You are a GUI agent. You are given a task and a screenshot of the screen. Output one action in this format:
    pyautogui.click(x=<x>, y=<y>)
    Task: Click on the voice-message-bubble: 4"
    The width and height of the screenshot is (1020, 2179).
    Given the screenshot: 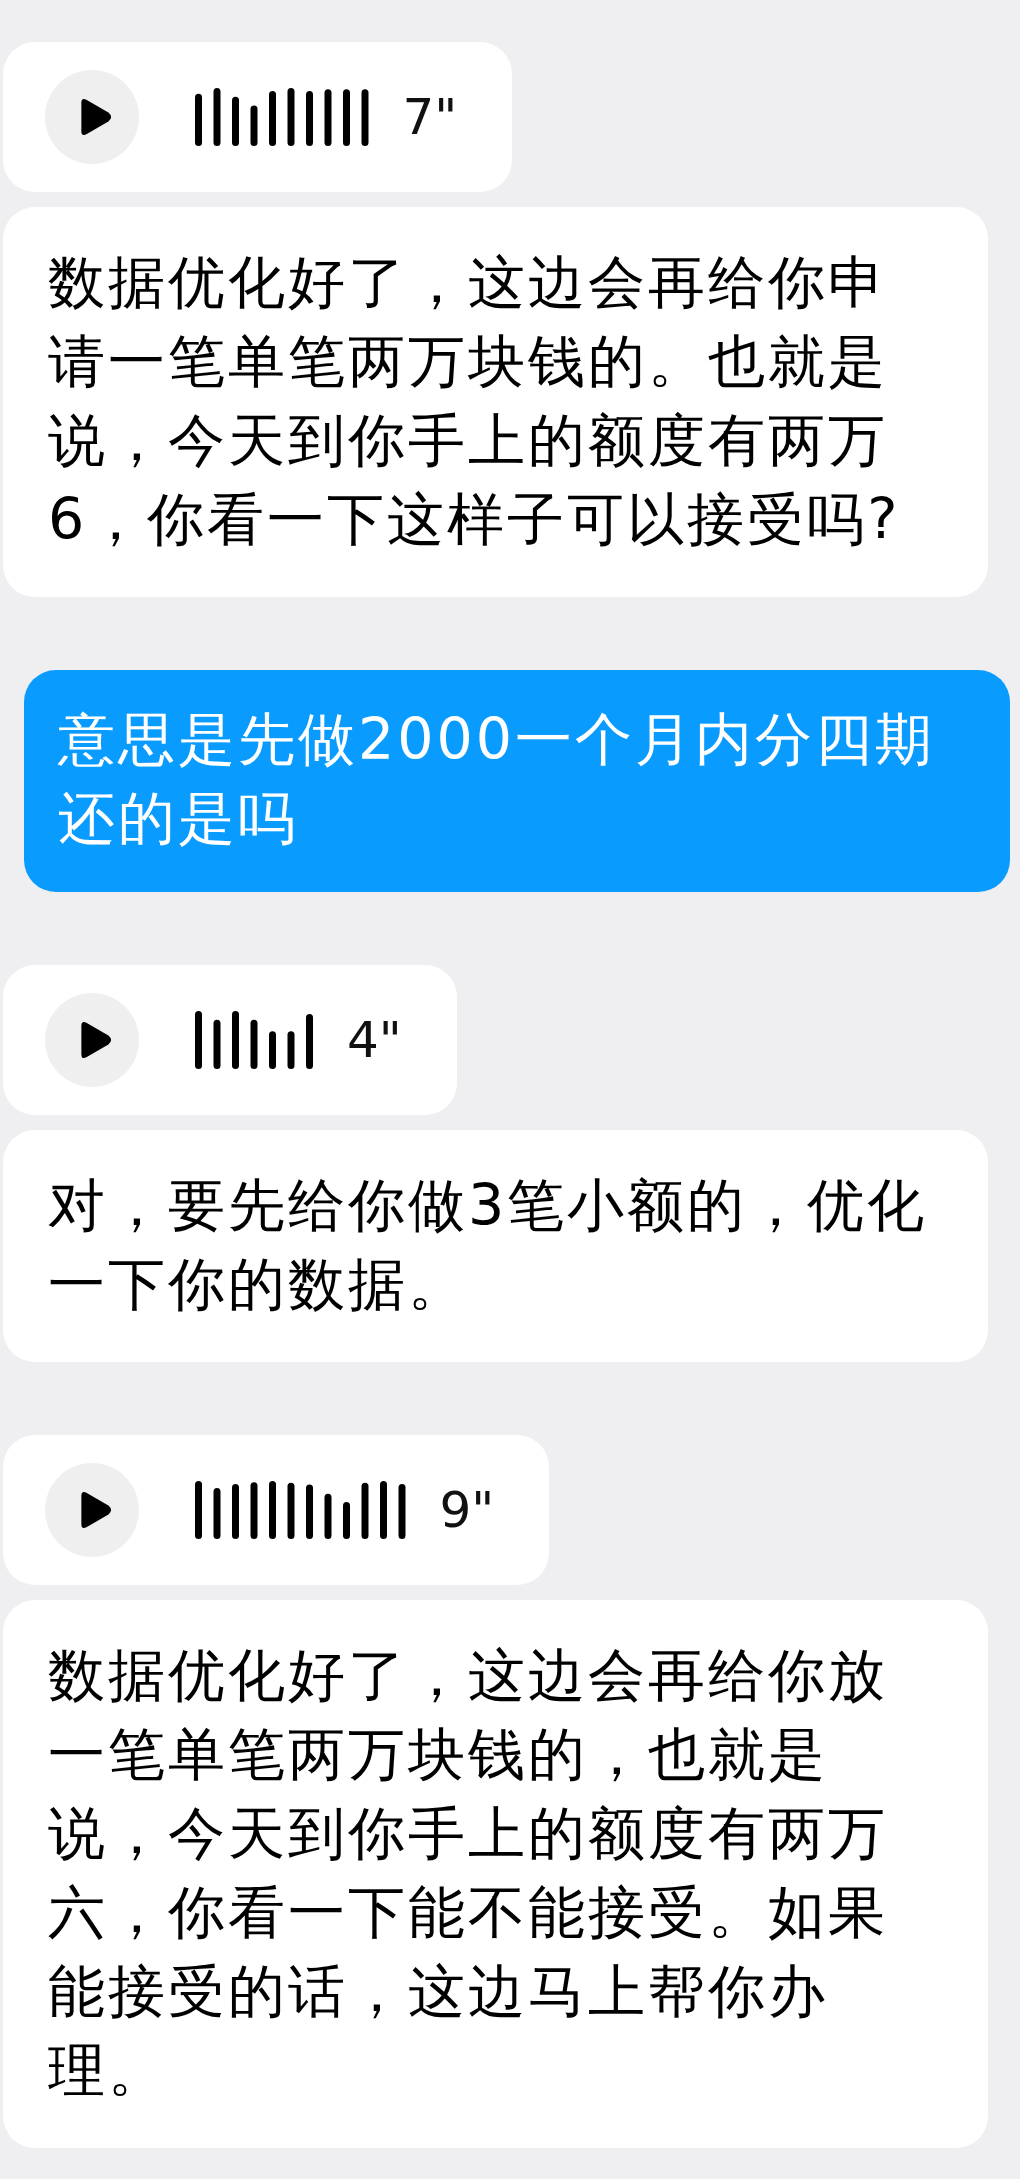 What is the action you would take?
    pyautogui.click(x=230, y=1040)
    